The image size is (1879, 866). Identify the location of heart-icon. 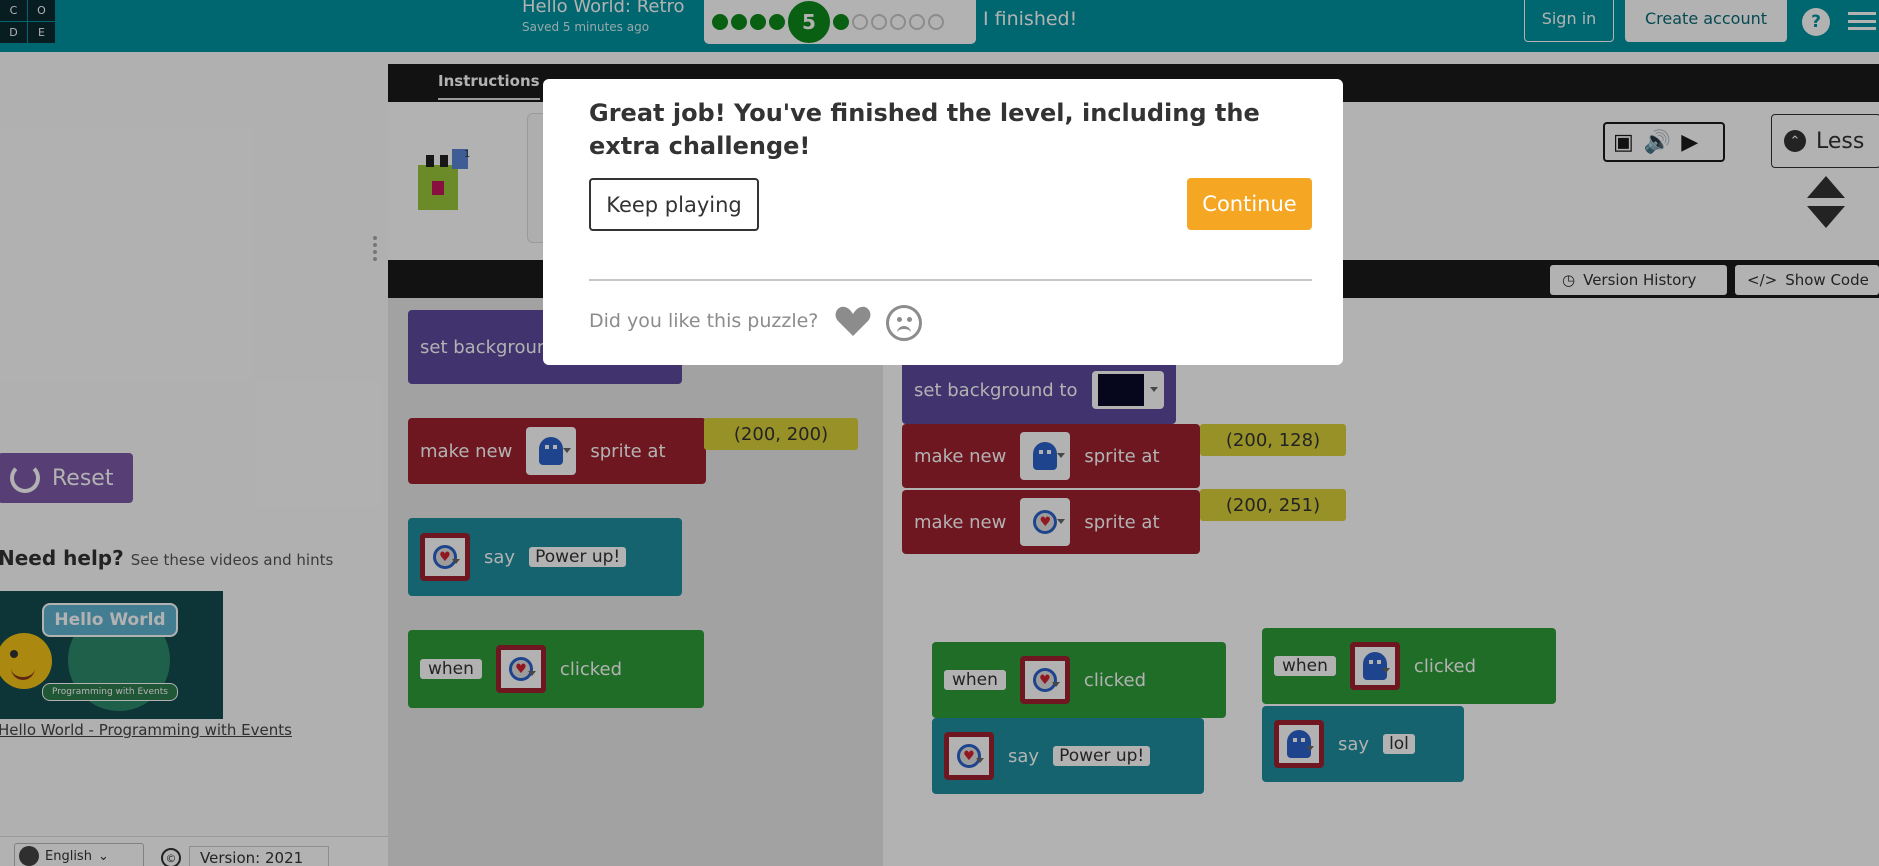
(853, 321).